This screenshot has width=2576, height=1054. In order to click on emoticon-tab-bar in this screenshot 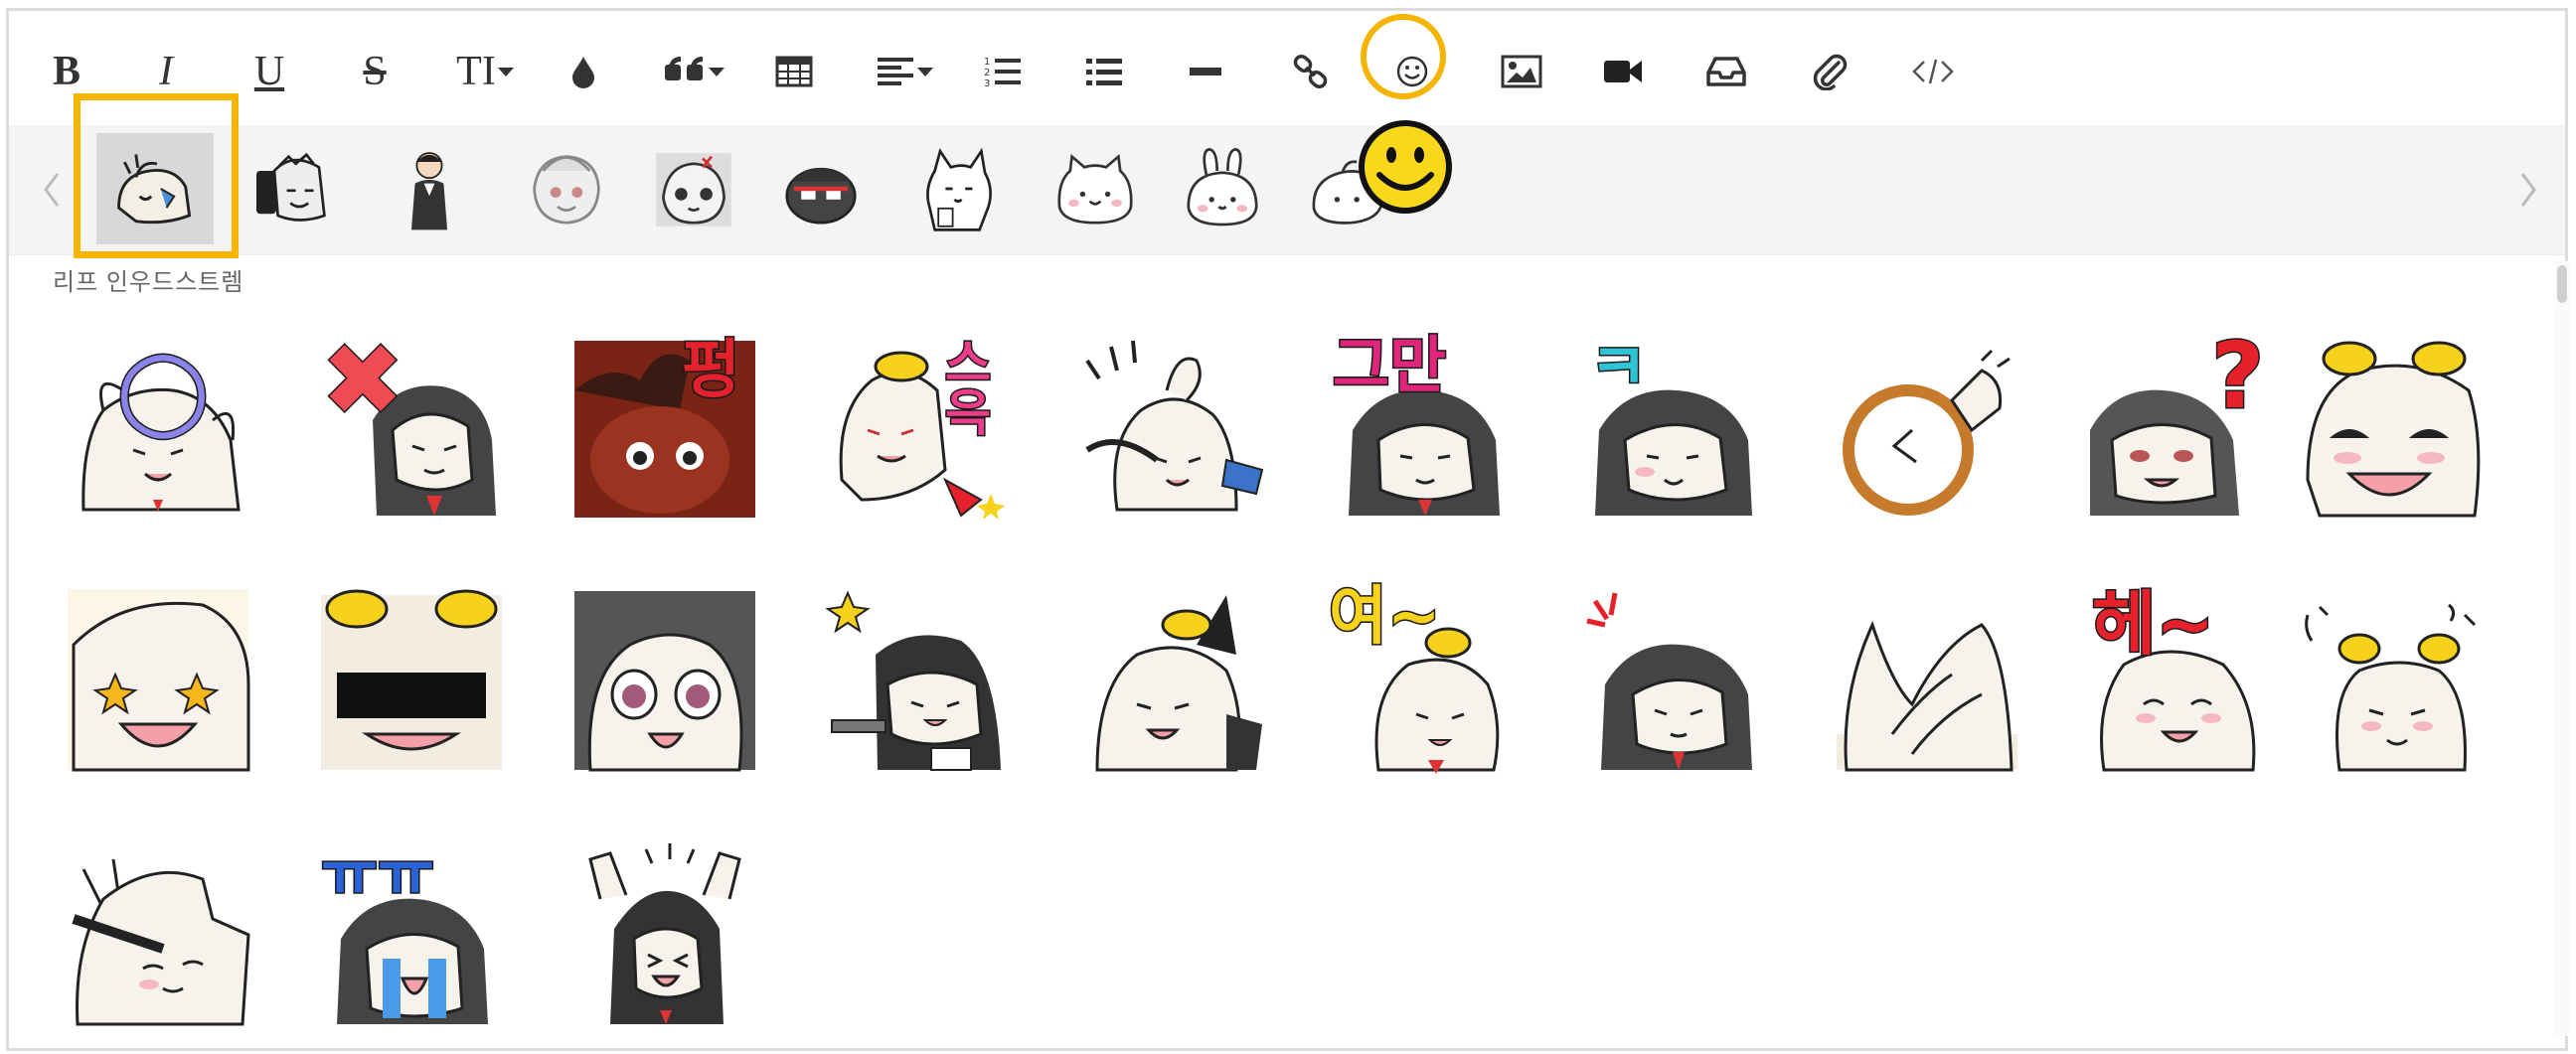, I will do `click(1287, 190)`.